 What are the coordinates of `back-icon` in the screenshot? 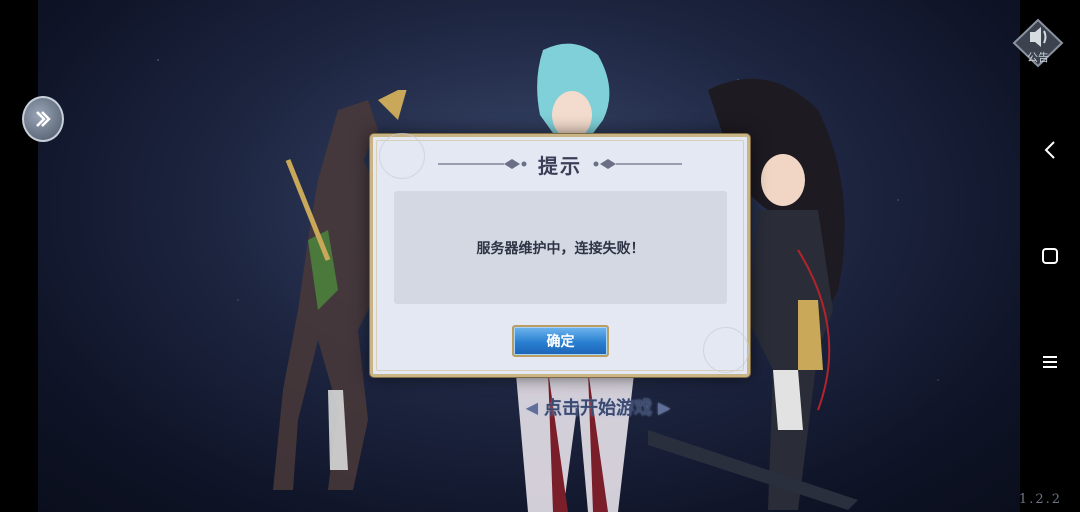 It's located at (1049, 150).